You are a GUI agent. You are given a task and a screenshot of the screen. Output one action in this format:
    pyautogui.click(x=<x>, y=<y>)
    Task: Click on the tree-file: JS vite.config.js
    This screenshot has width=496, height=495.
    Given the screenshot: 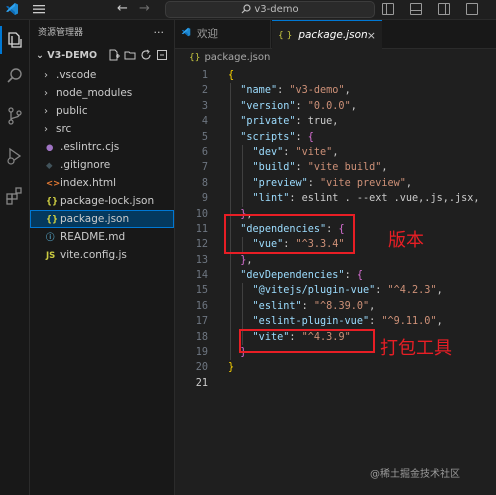 What is the action you would take?
    pyautogui.click(x=102, y=255)
    